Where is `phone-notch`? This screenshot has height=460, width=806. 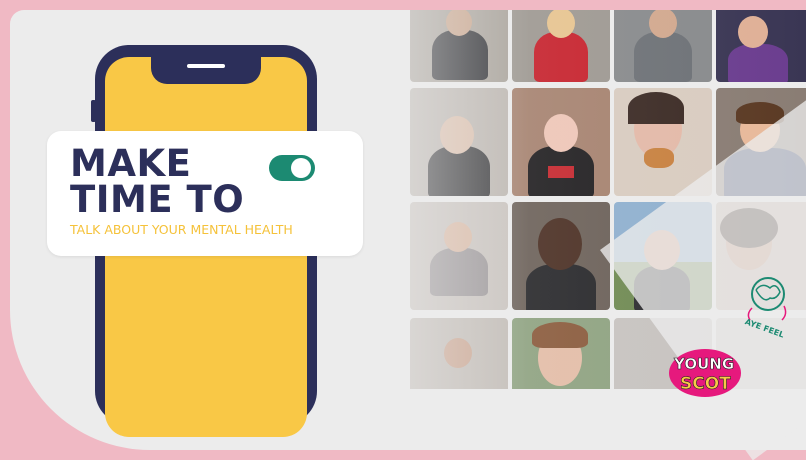 phone-notch is located at coordinates (206, 70).